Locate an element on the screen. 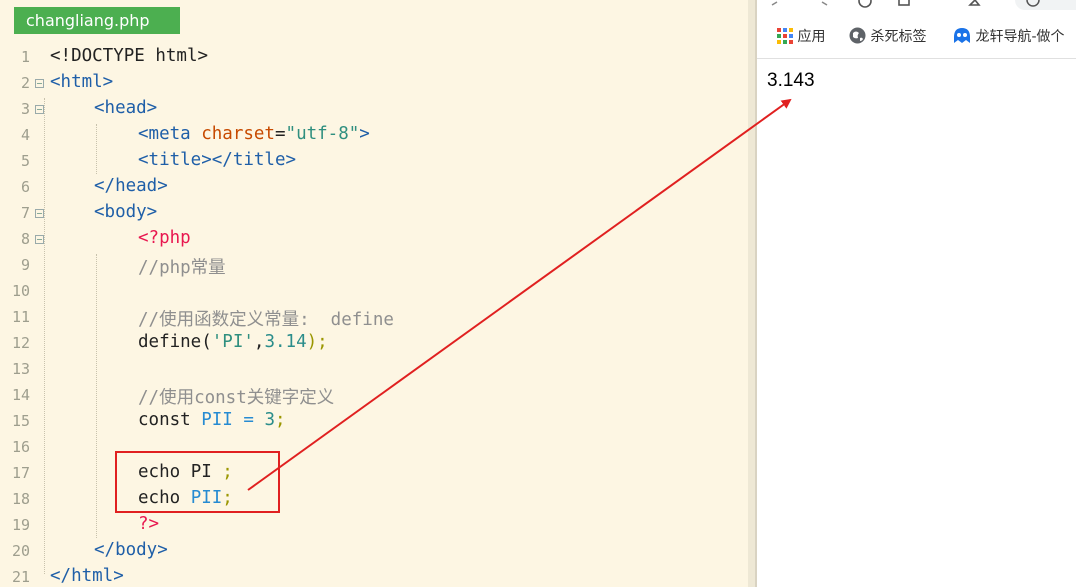 Image resolution: width=1076 pixels, height=587 pixels. line-number: 13 is located at coordinates (20, 369).